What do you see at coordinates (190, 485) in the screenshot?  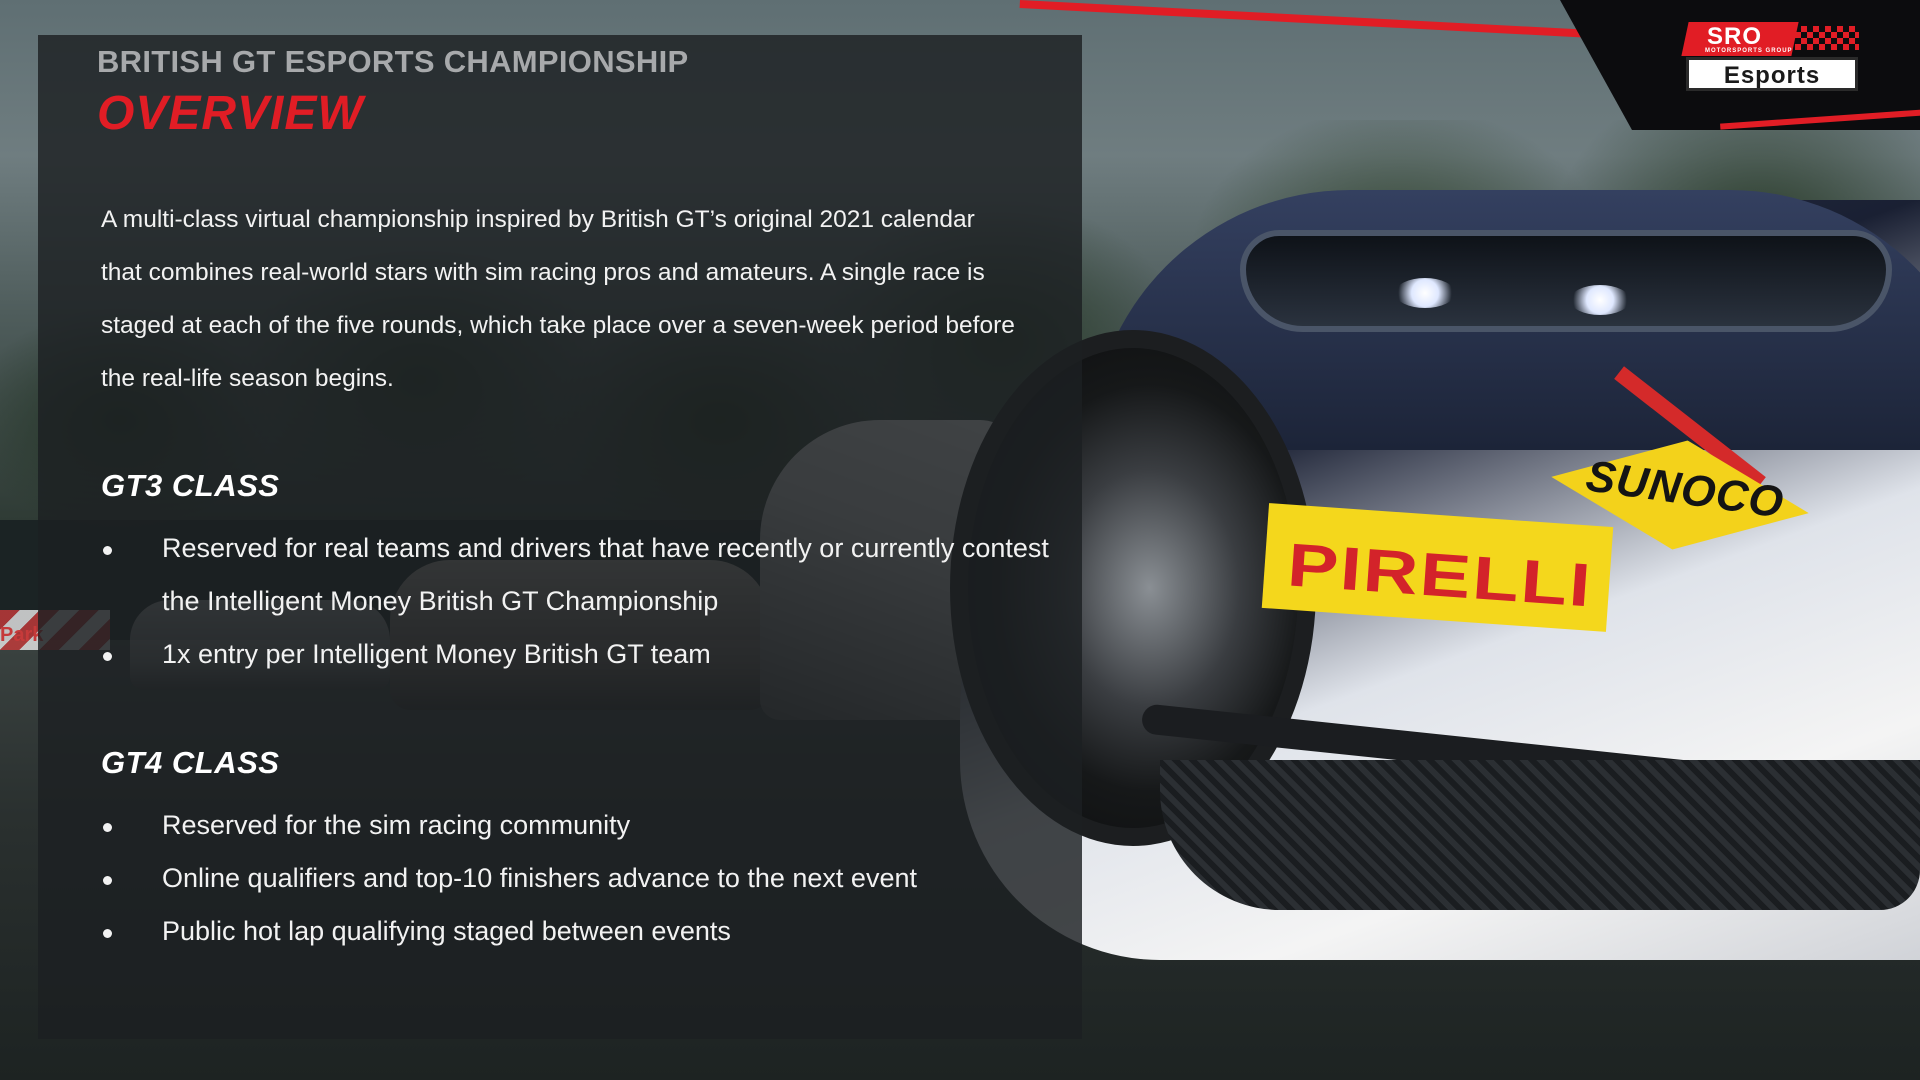 I see `gt3-heading: GT3 CLASS` at bounding box center [190, 485].